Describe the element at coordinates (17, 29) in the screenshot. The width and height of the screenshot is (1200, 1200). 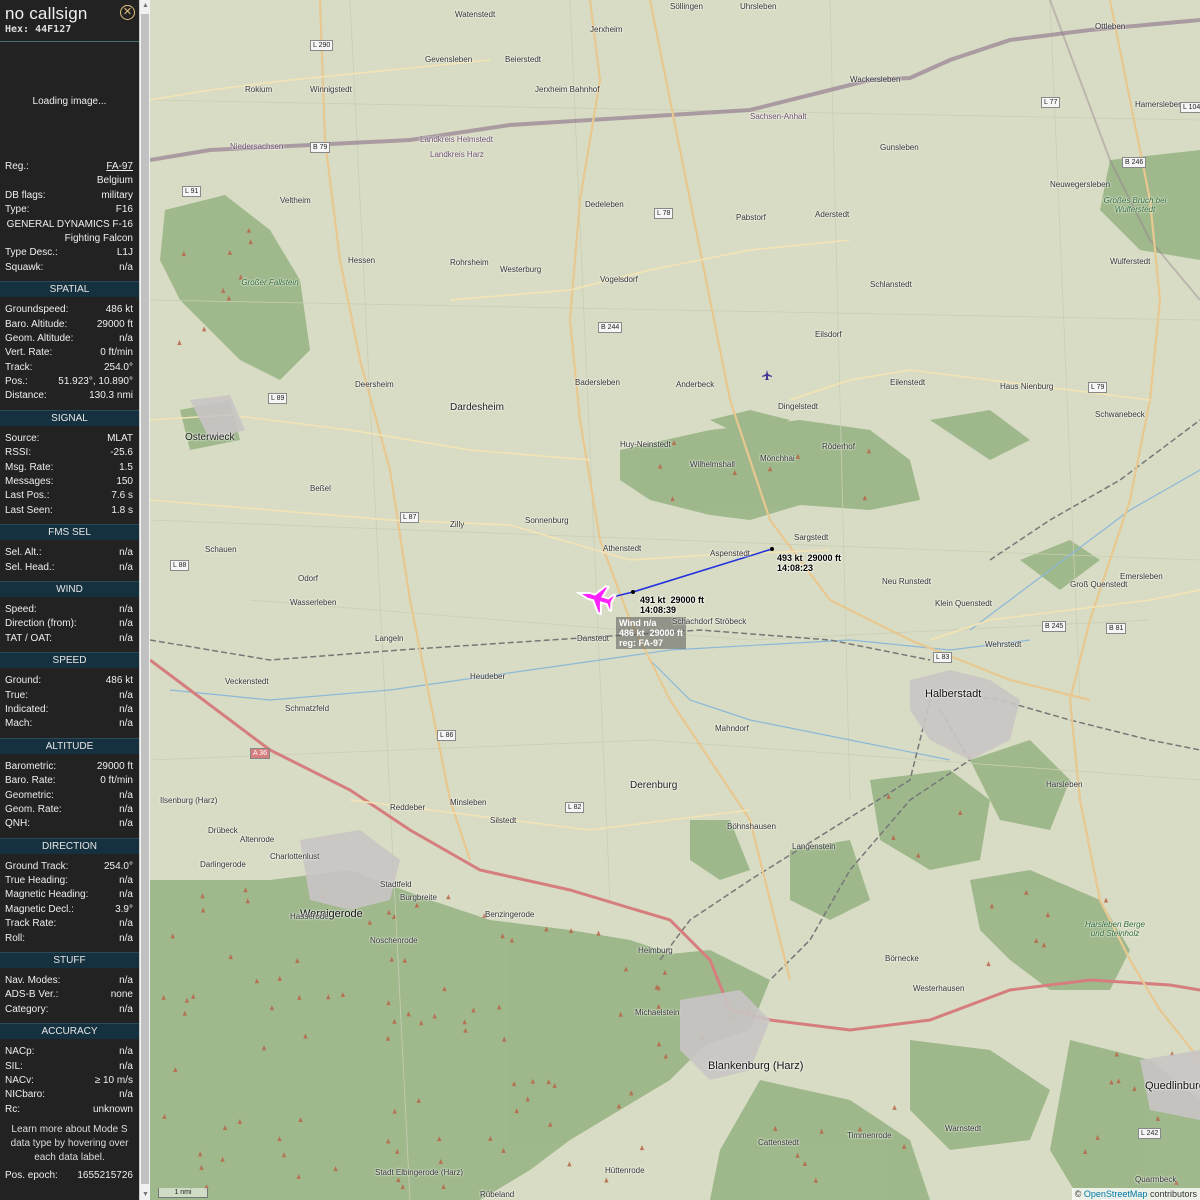
I see `hex-label: Hex:` at that location.